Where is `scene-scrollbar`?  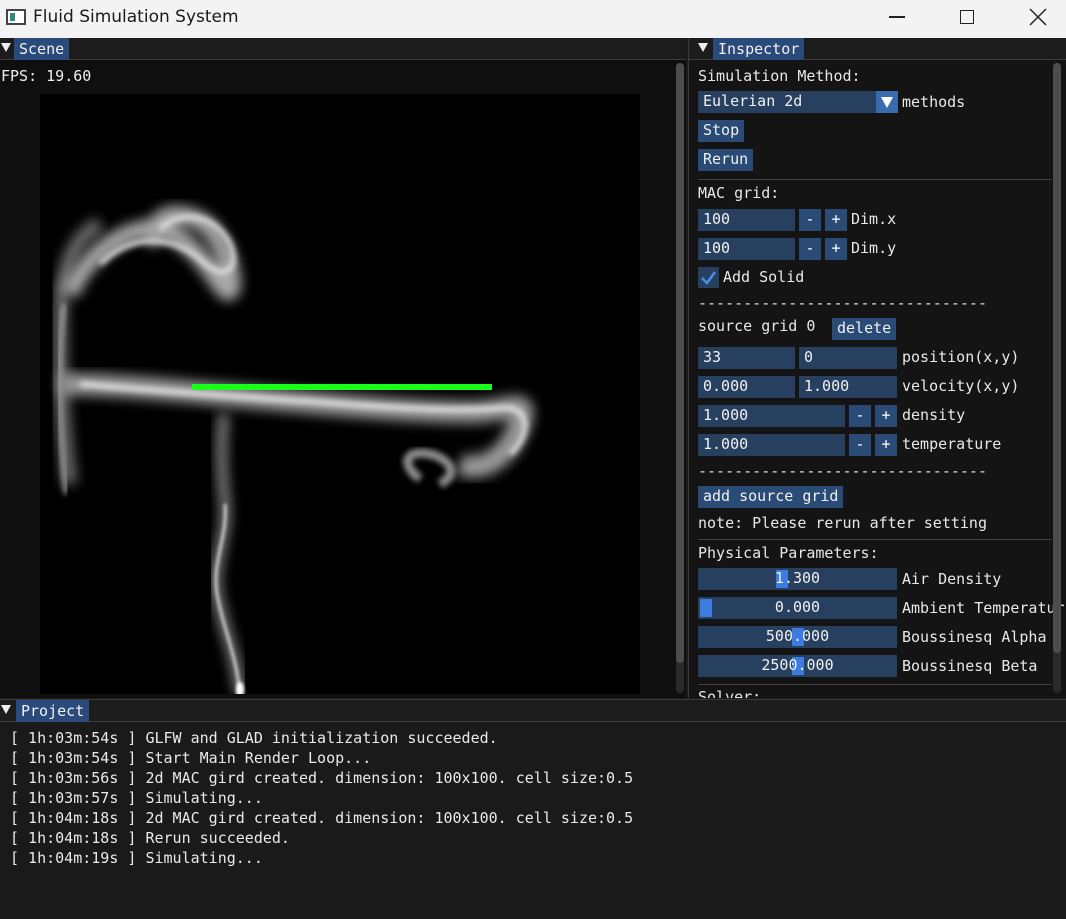
scene-scrollbar is located at coordinates (680, 378).